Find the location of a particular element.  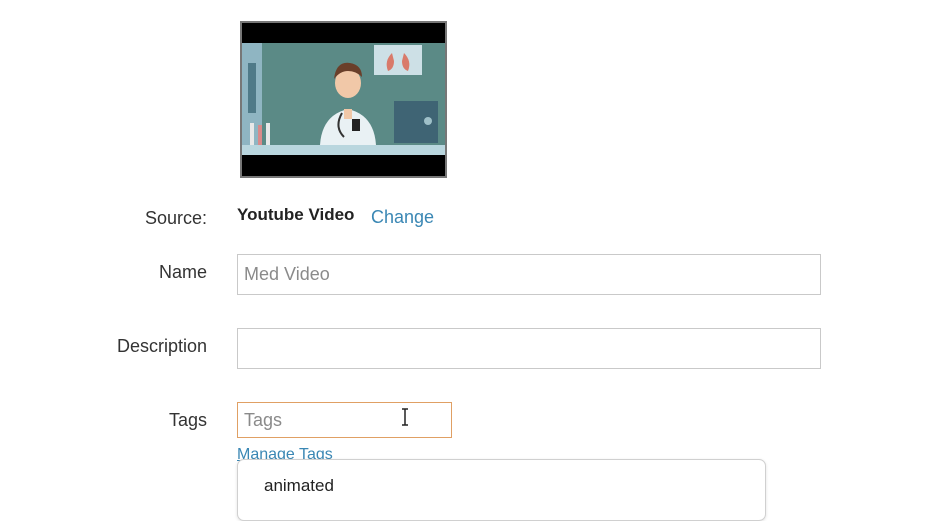

name-label: Name is located at coordinates (182, 272).